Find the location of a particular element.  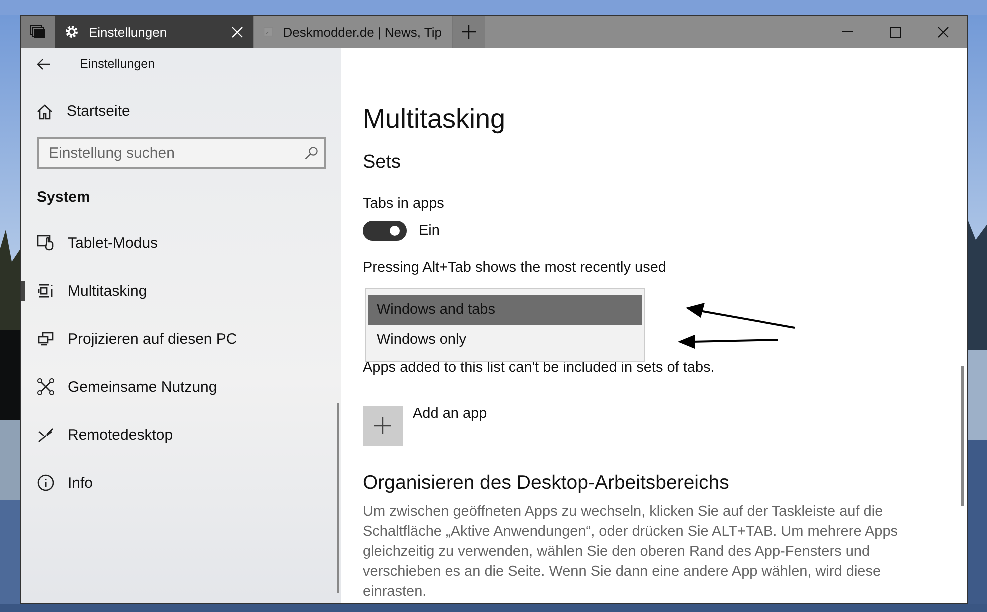

close-icon is located at coordinates (943, 32).